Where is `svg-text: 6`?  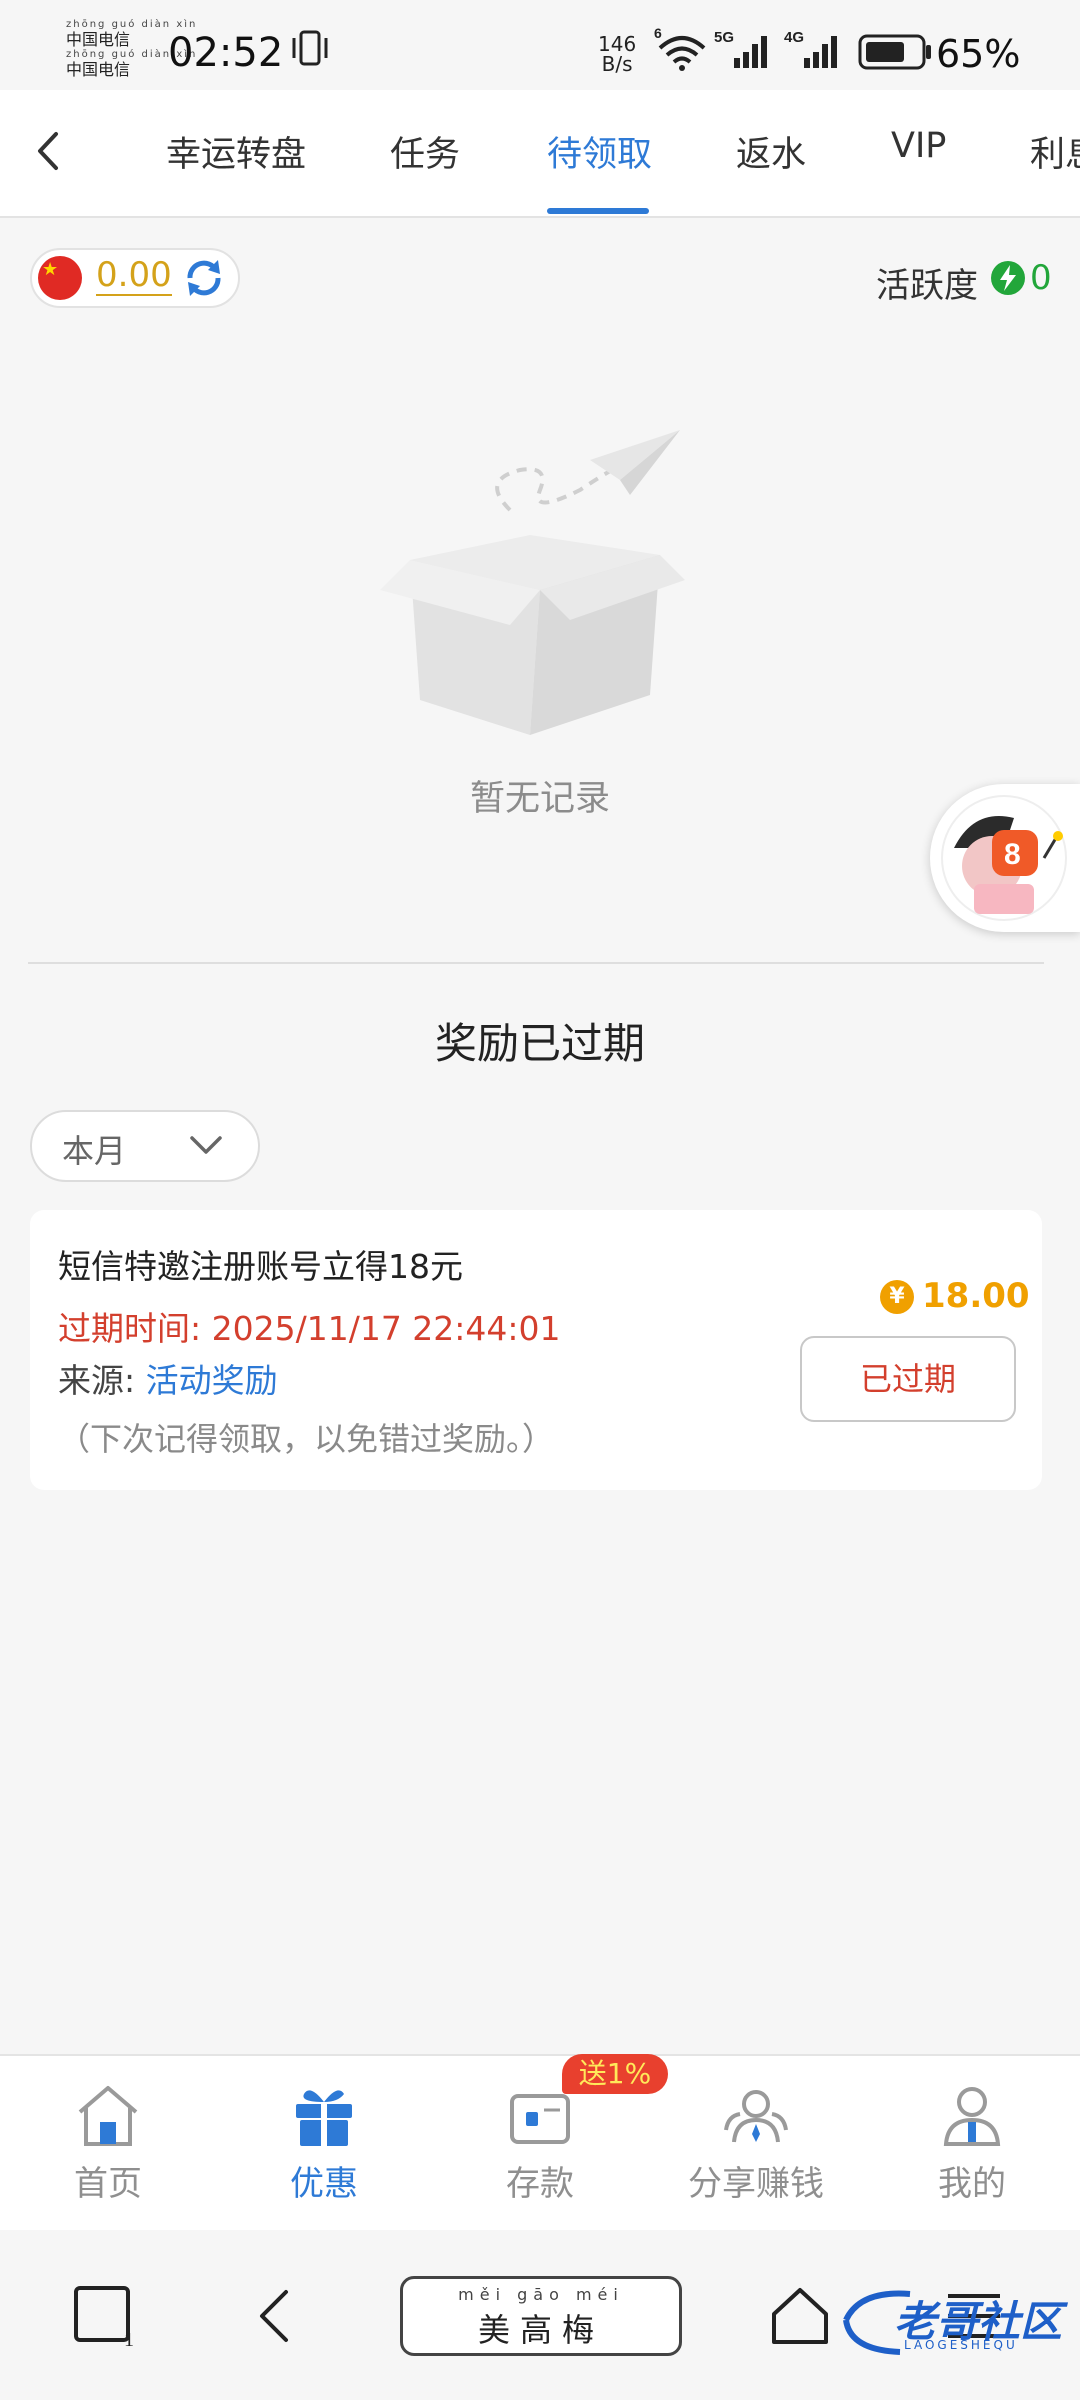
svg-text: 6 is located at coordinates (658, 33).